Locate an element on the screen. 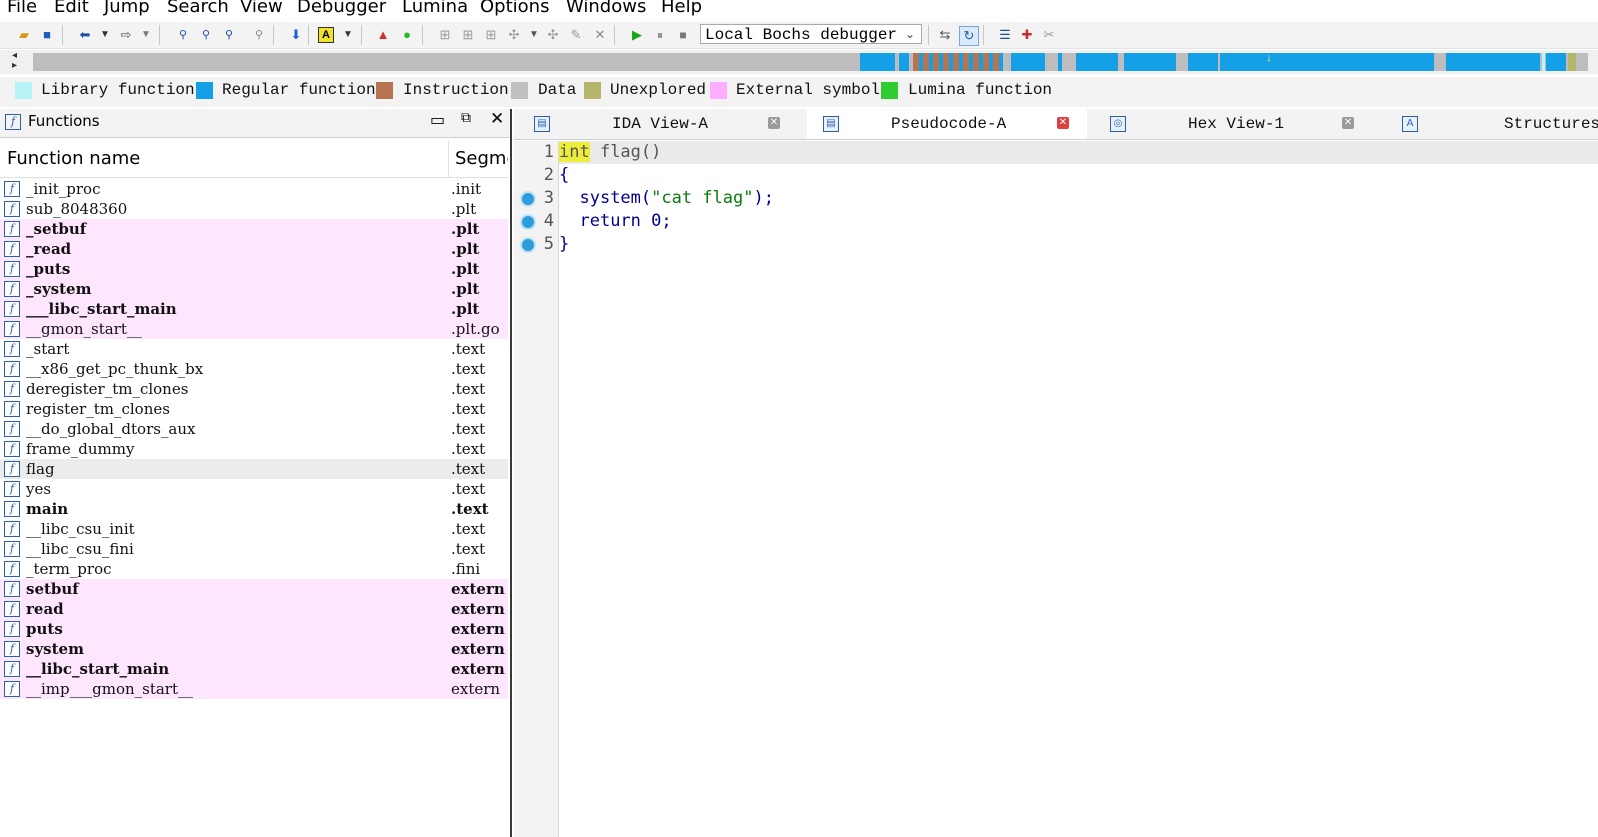 This screenshot has height=837, width=1598. function-row: f yes .text is located at coordinates (254, 489).